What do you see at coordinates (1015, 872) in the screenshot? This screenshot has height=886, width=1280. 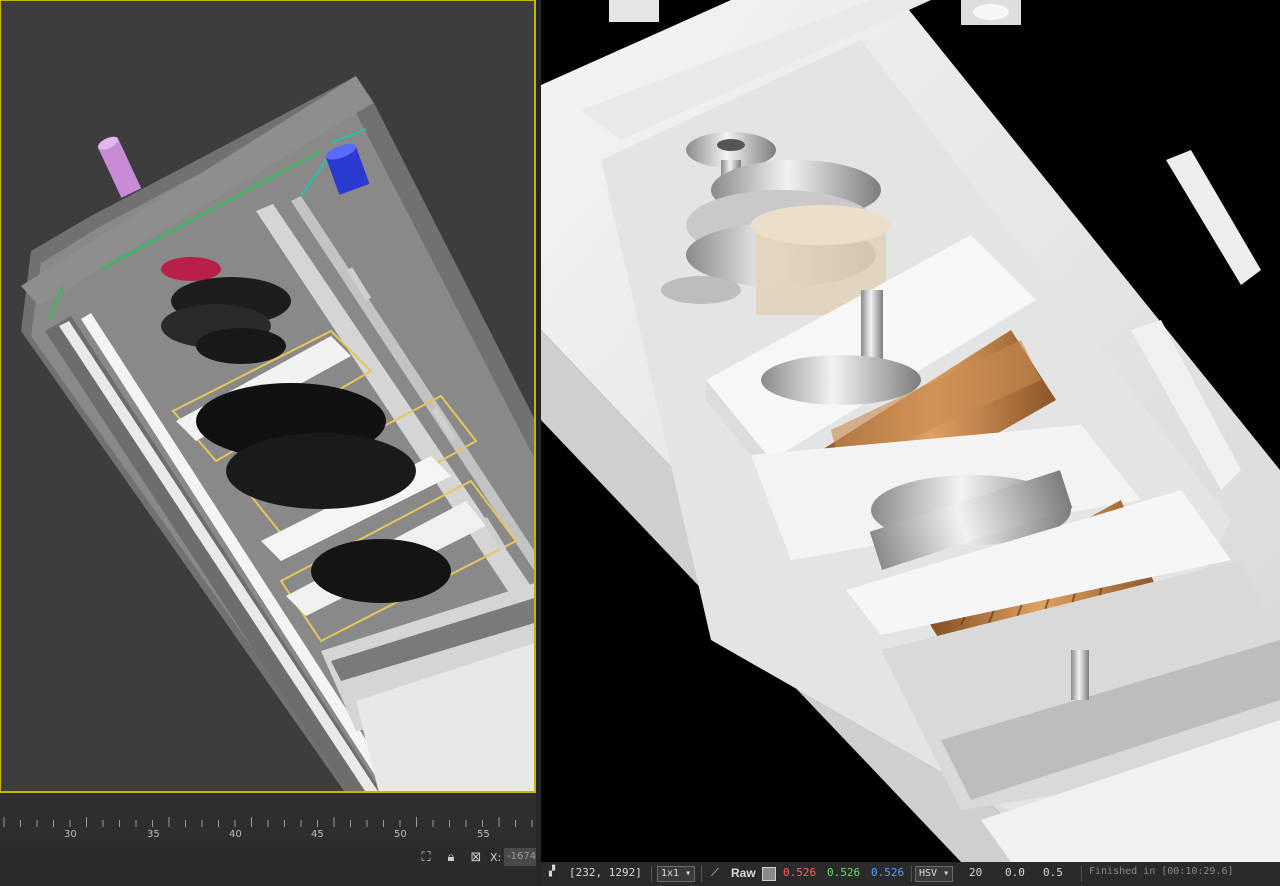 I see `saturation-value: 0.0` at bounding box center [1015, 872].